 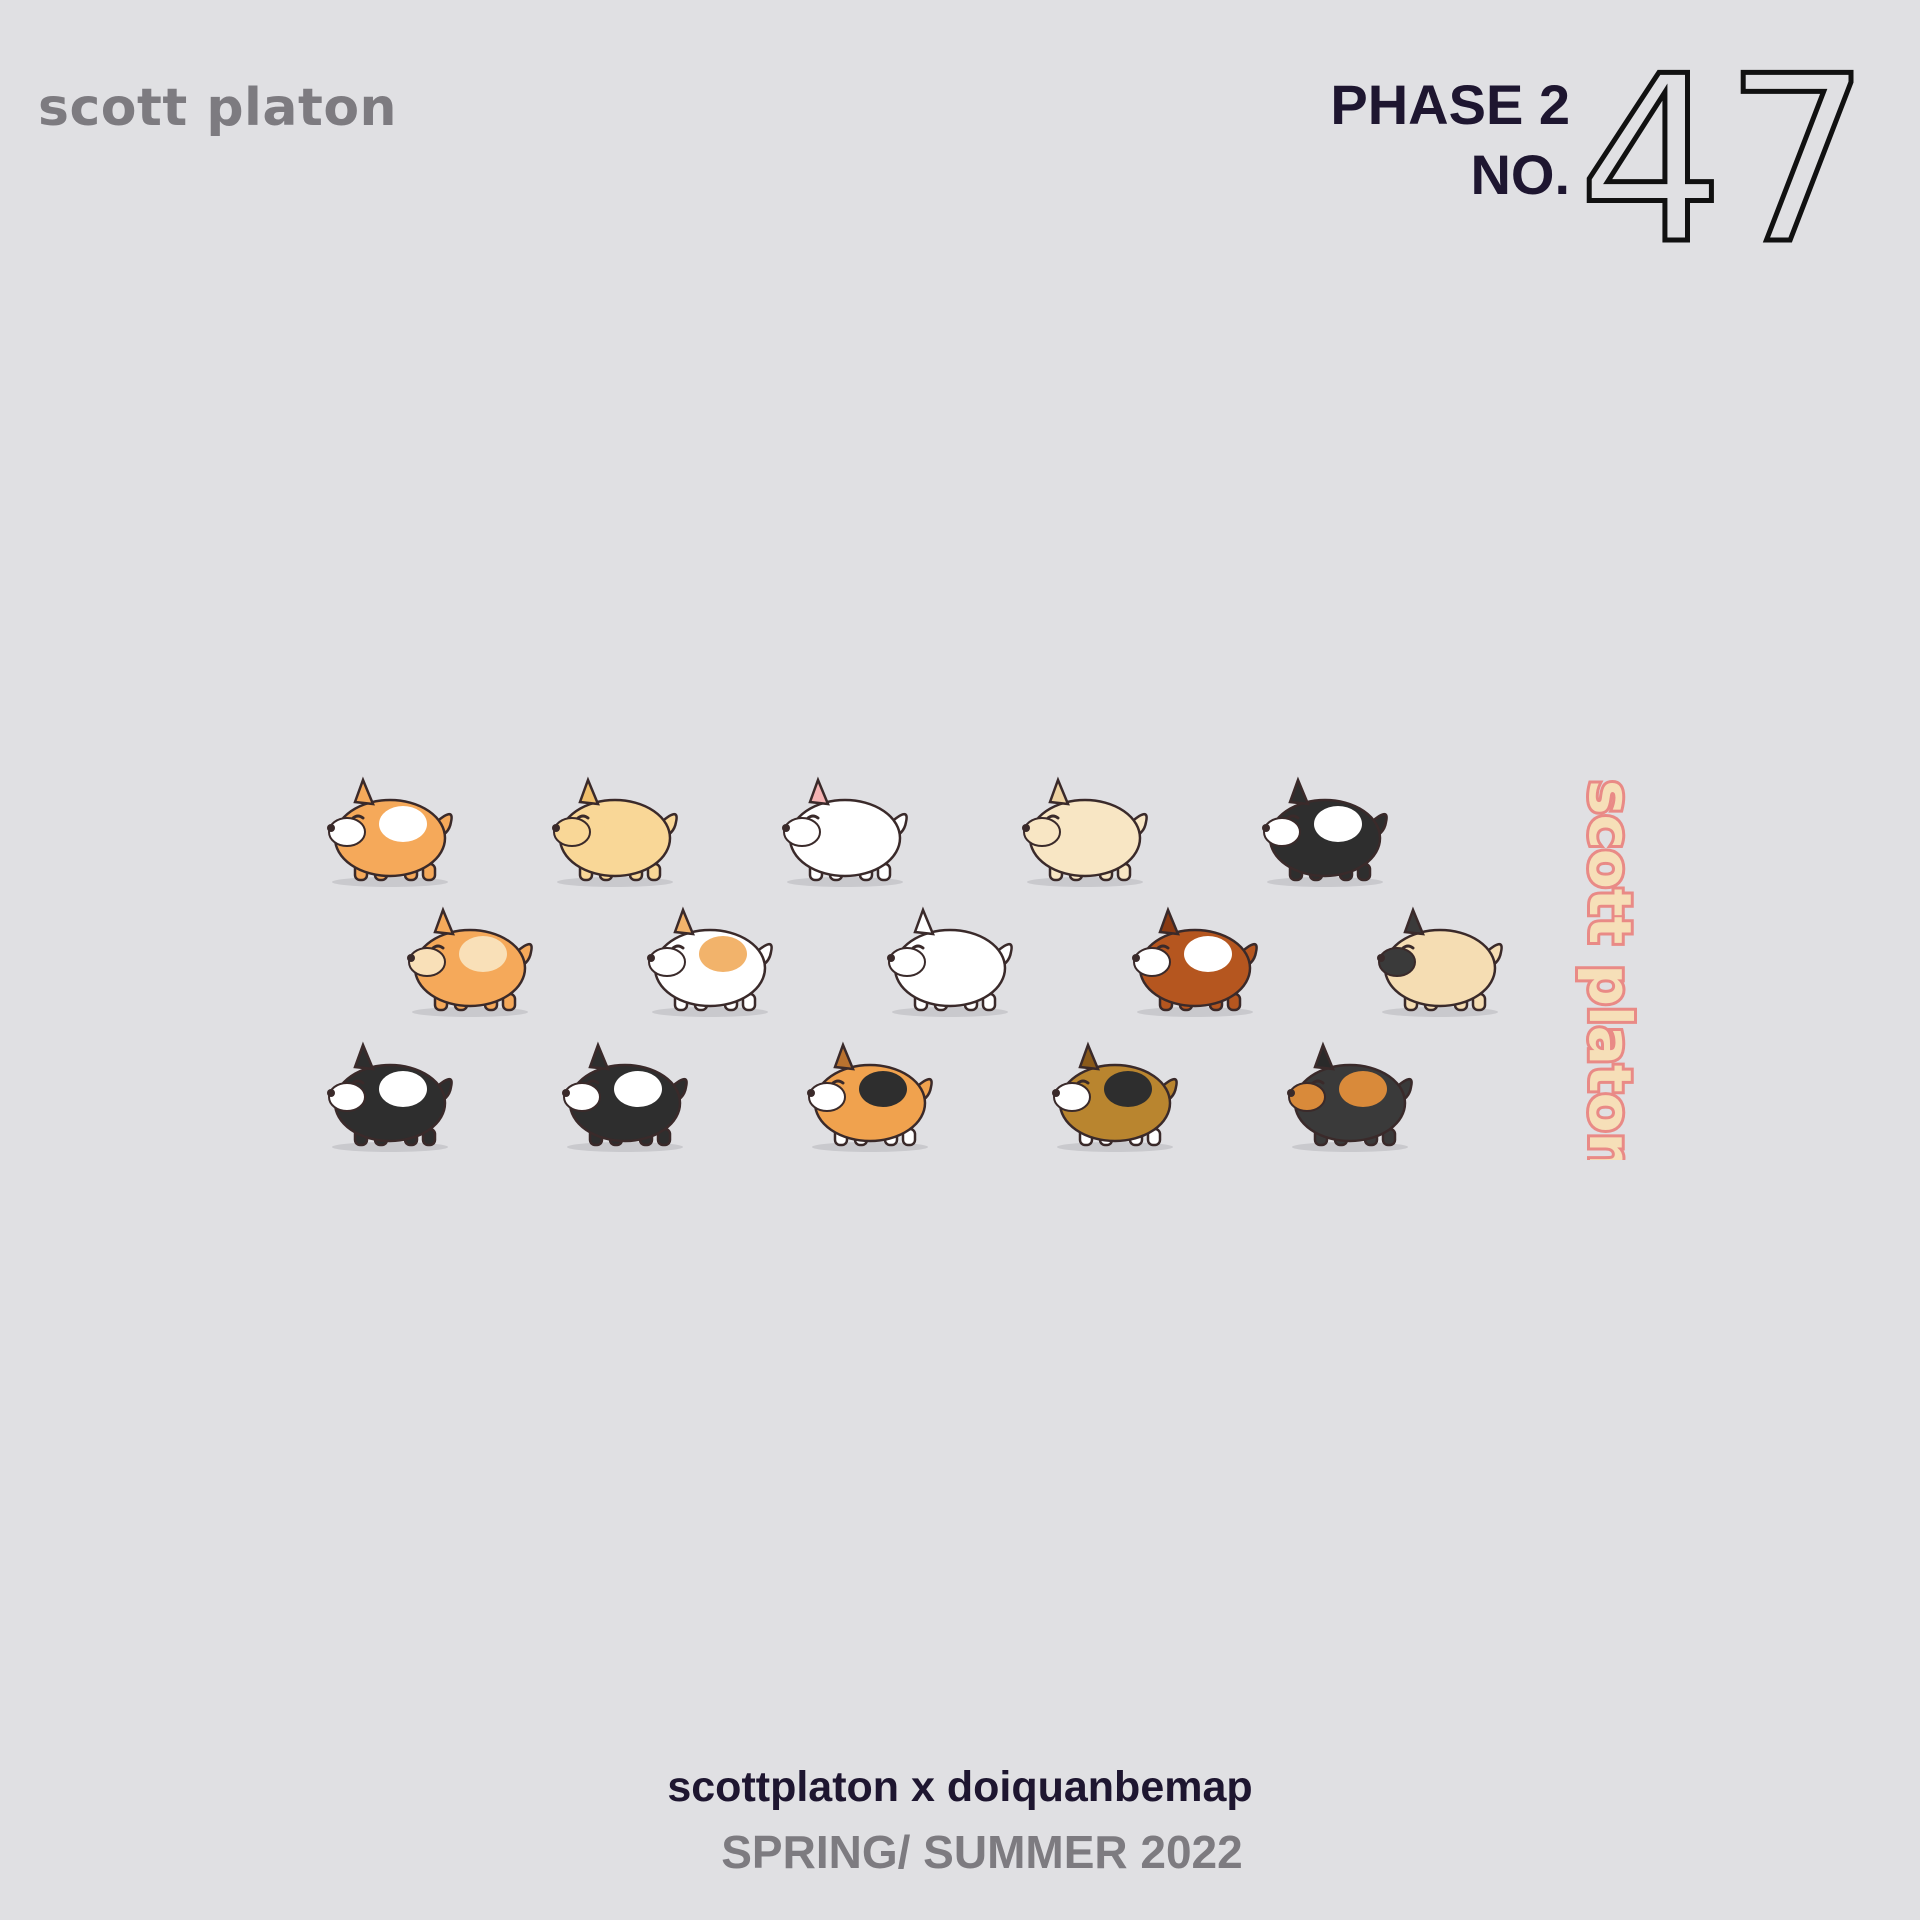 I want to click on dog-illustrations, so click(x=915, y=964).